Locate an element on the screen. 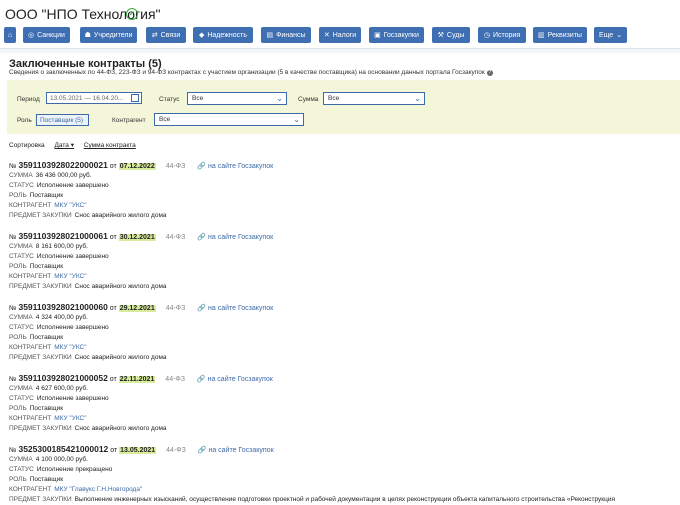  sort-arrow-icon: ▾ is located at coordinates (72, 145).